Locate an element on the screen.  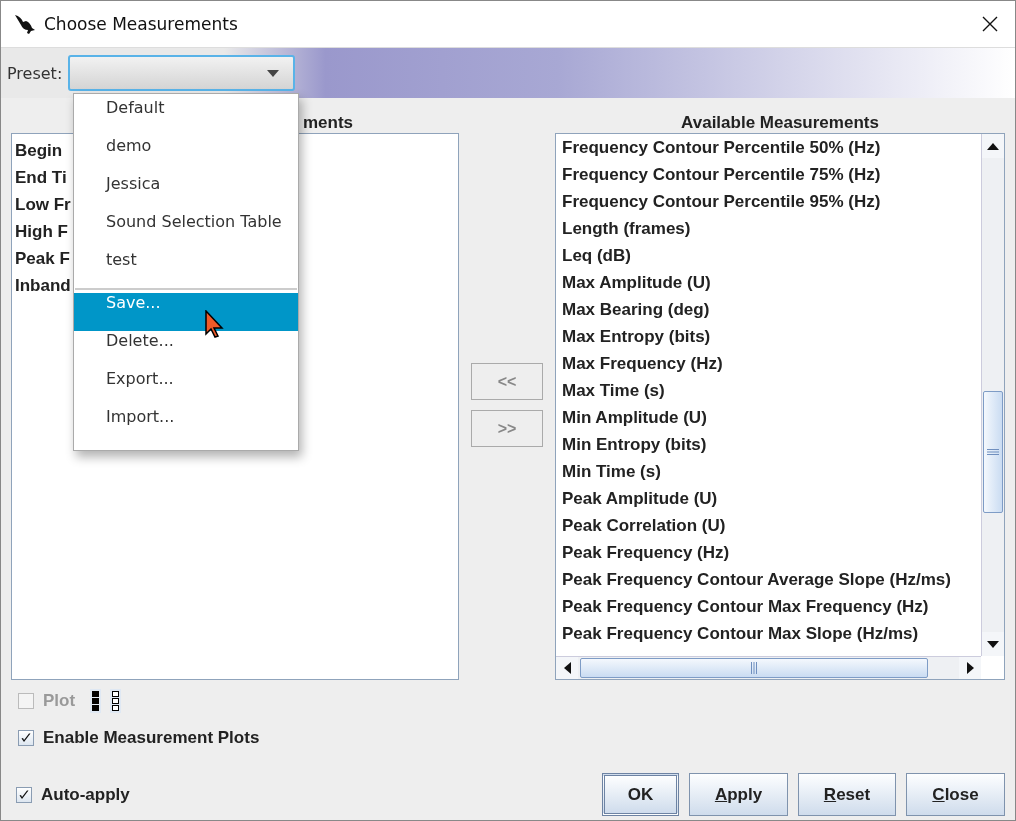
list-item: Max Amplitude (U) is located at coordinates (770, 282).